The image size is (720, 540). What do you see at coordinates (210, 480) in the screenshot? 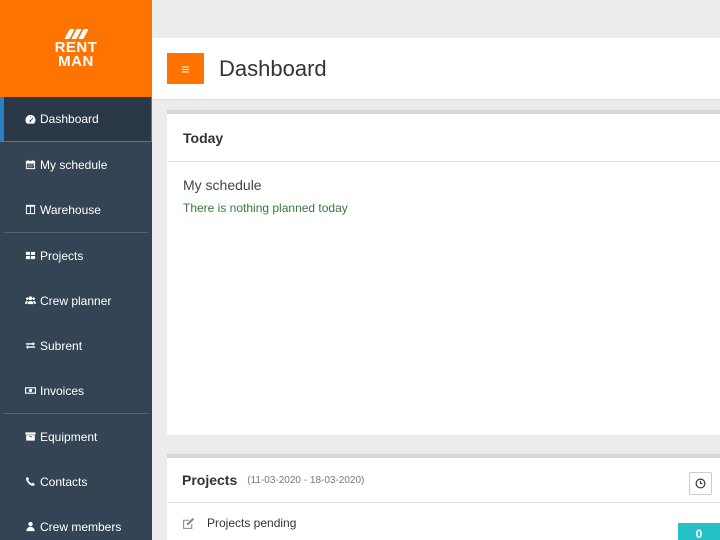
I see `projects-panel-title: Projects` at bounding box center [210, 480].